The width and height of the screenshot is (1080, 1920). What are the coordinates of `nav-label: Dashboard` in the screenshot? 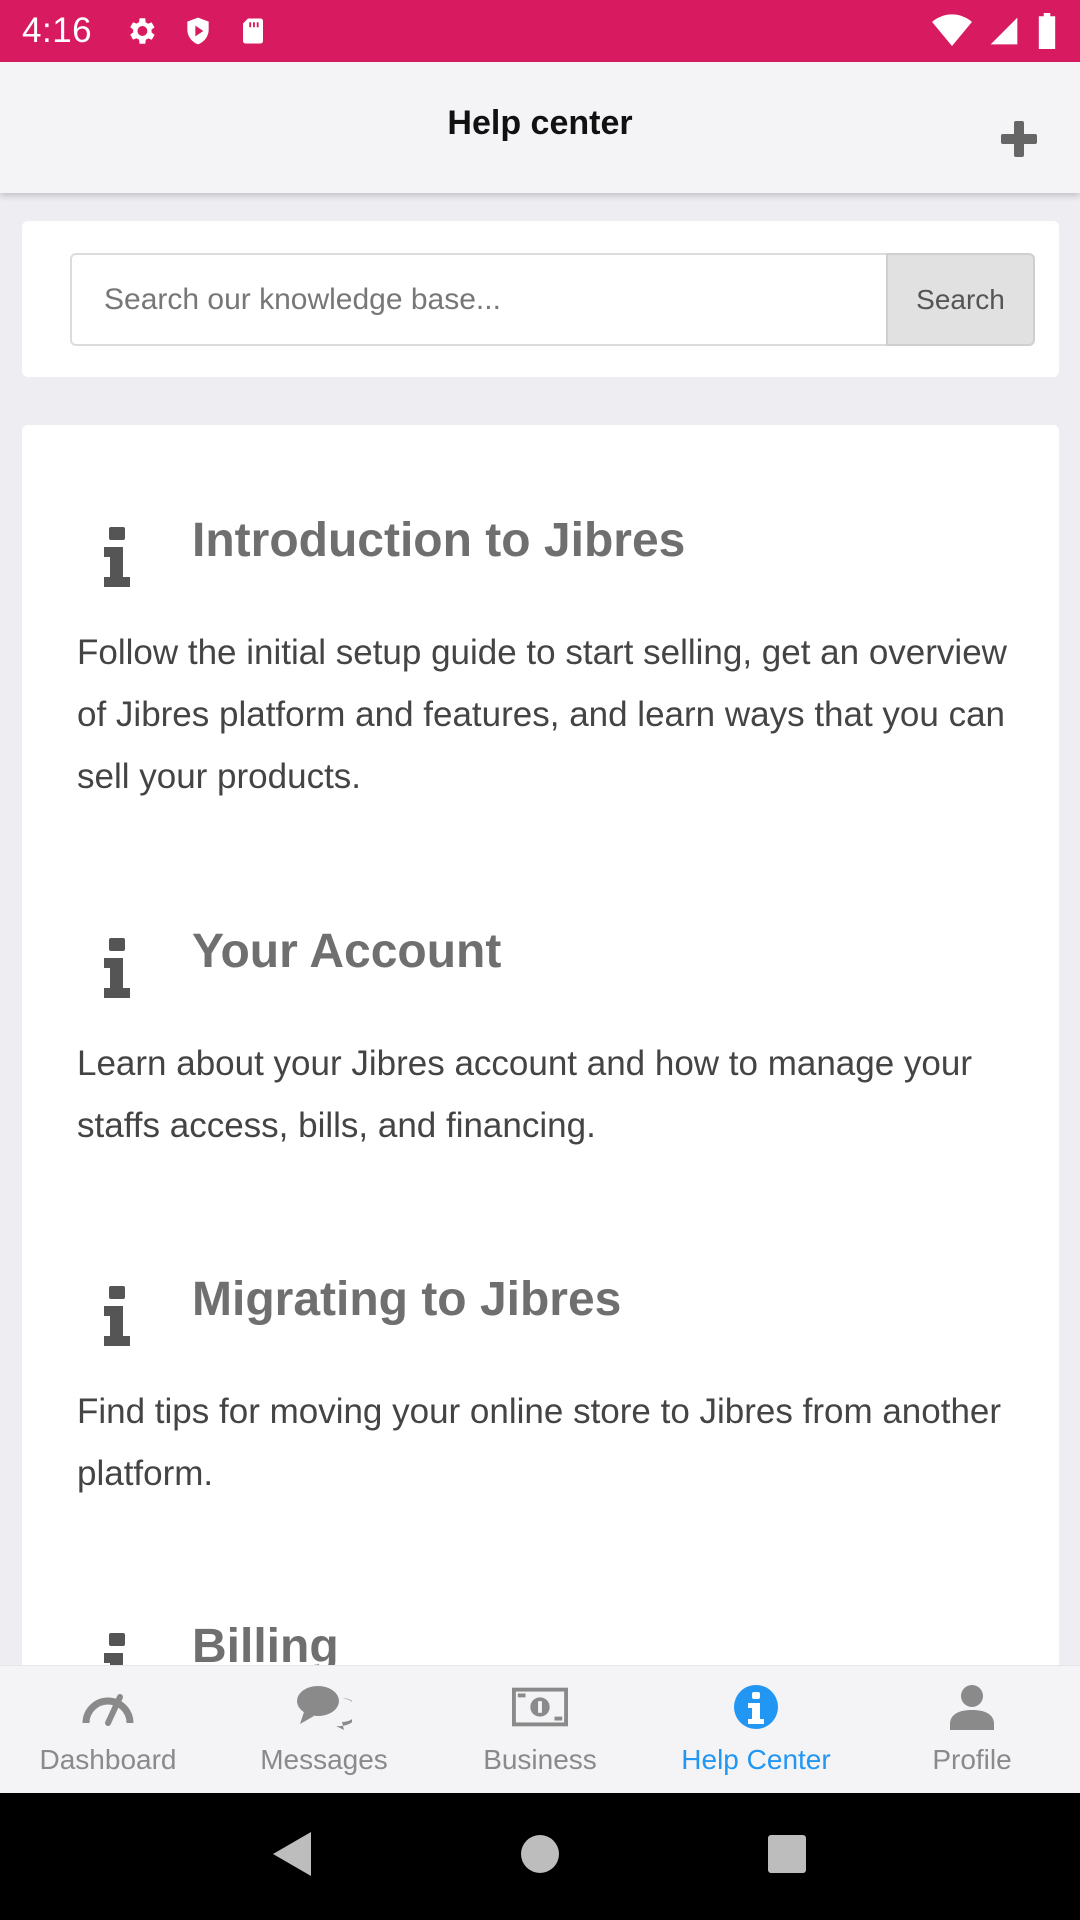 It's located at (108, 1759).